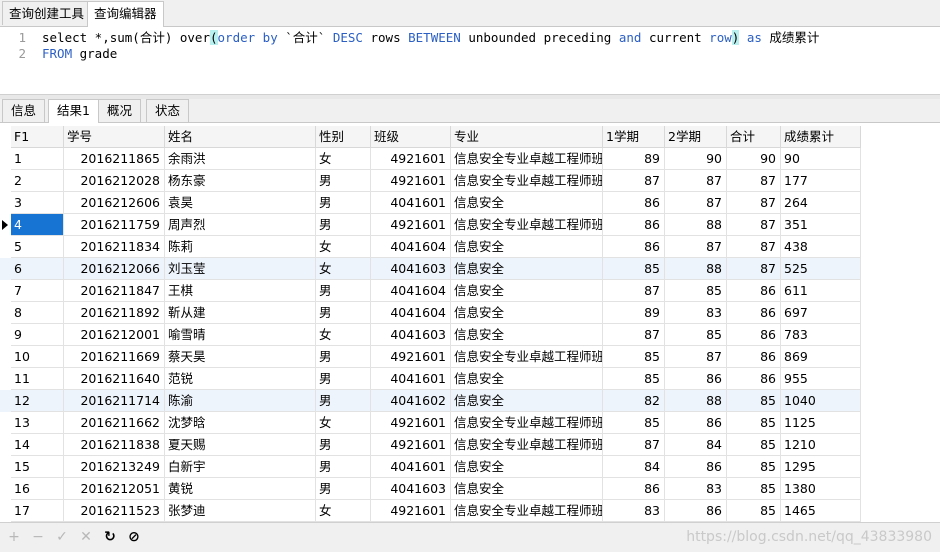 Image resolution: width=940 pixels, height=552 pixels. What do you see at coordinates (240, 137) in the screenshot?
I see `column-header-col-name: 姓名` at bounding box center [240, 137].